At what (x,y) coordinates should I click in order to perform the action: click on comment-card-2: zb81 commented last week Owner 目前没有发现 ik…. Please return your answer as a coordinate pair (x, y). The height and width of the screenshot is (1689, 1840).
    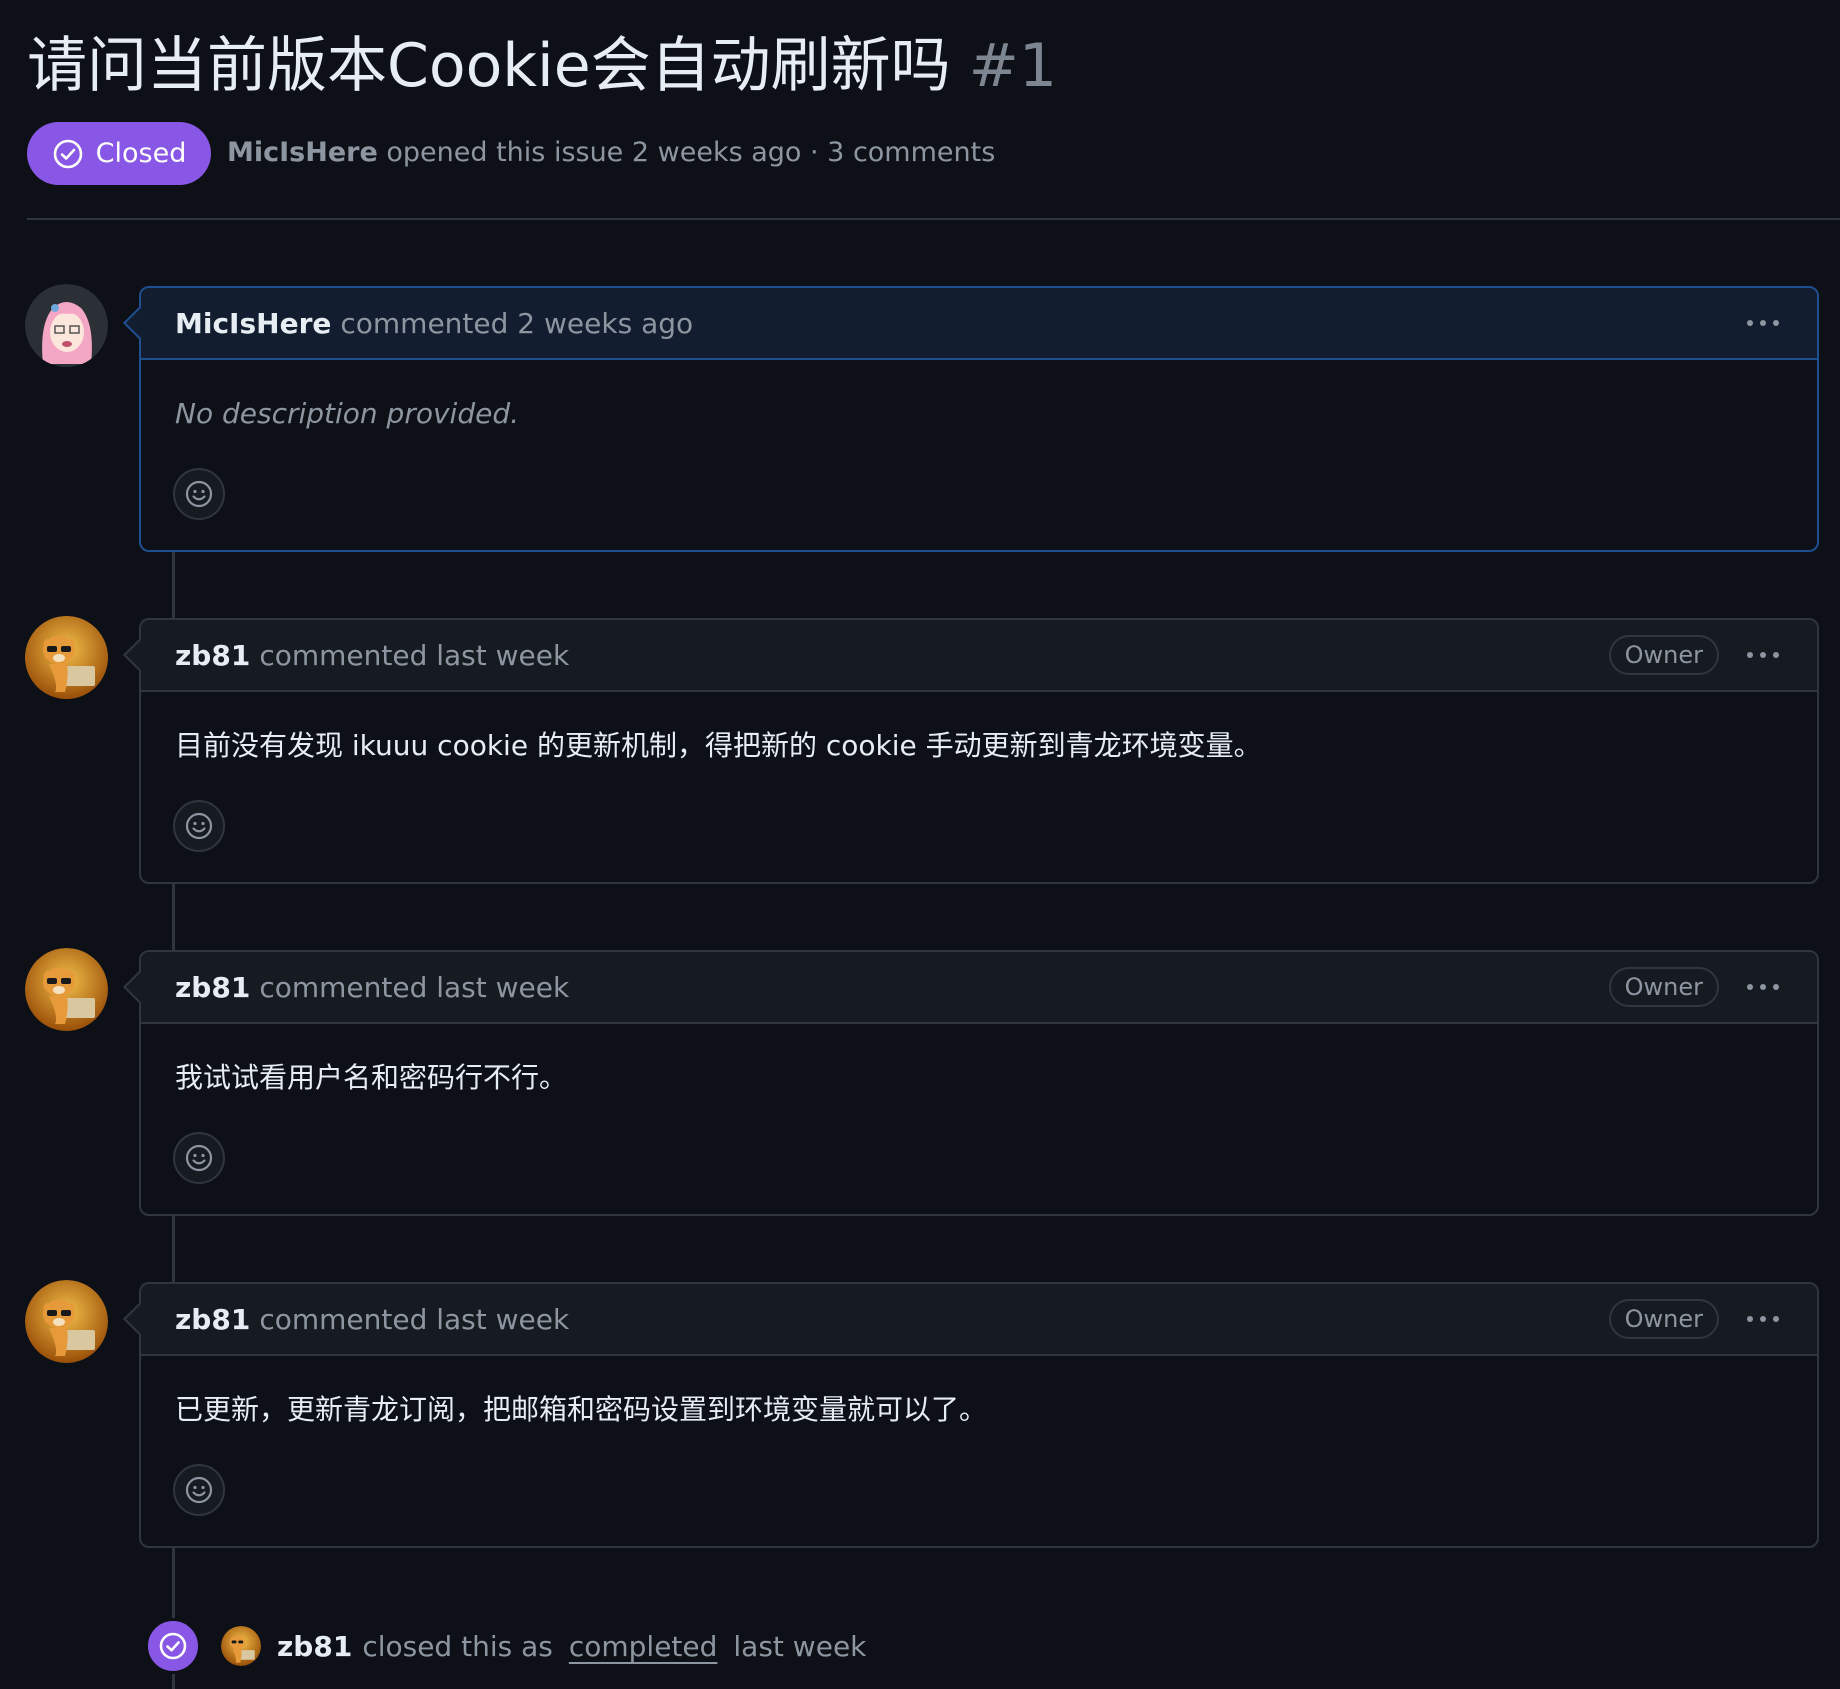
    Looking at the image, I should click on (979, 751).